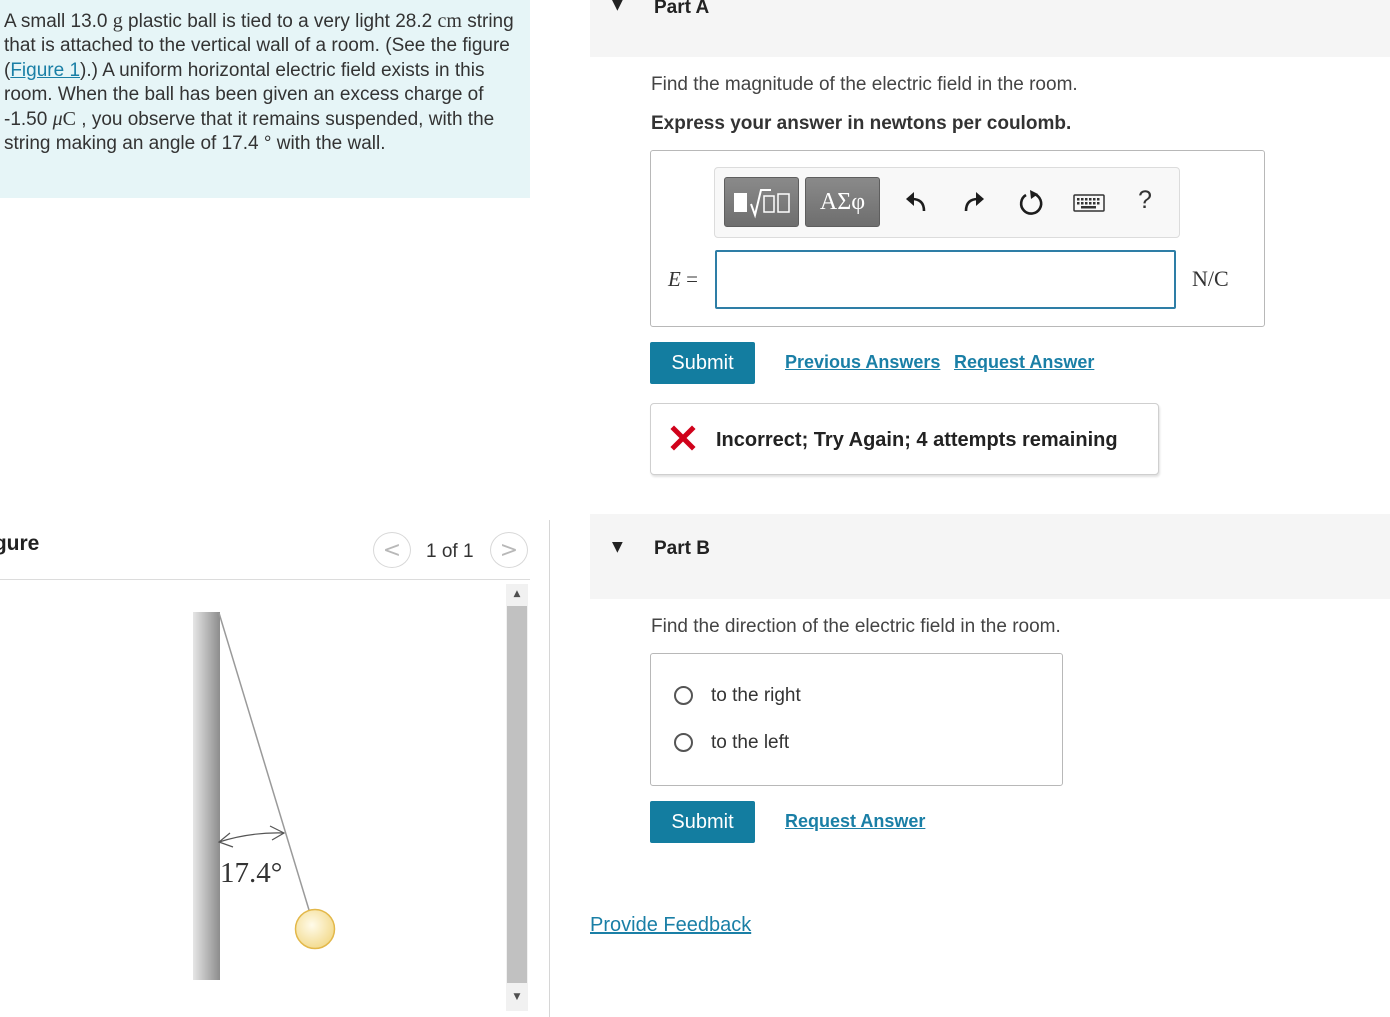  What do you see at coordinates (683, 438) in the screenshot?
I see `incorrect-x-icon` at bounding box center [683, 438].